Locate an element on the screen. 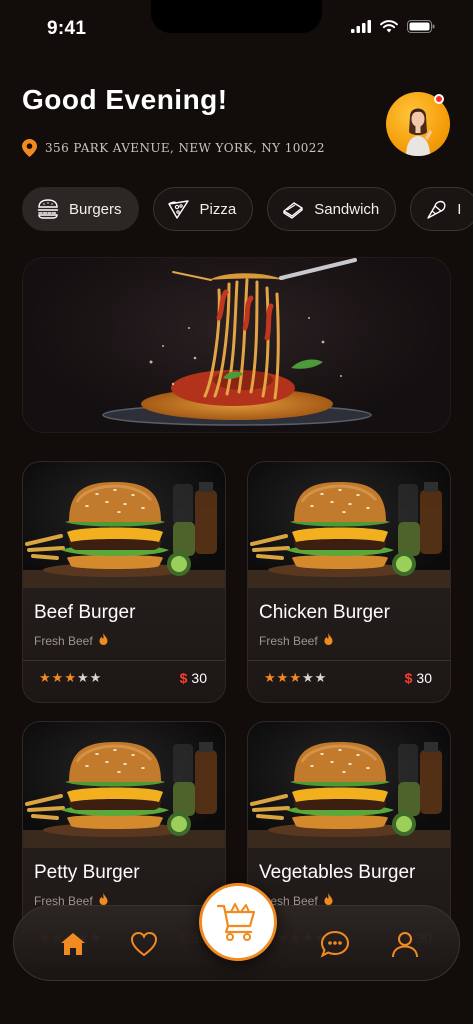  delivery-location: 356 PARK AVENUE, NEW YORK, NY 10022 is located at coordinates (173, 148).